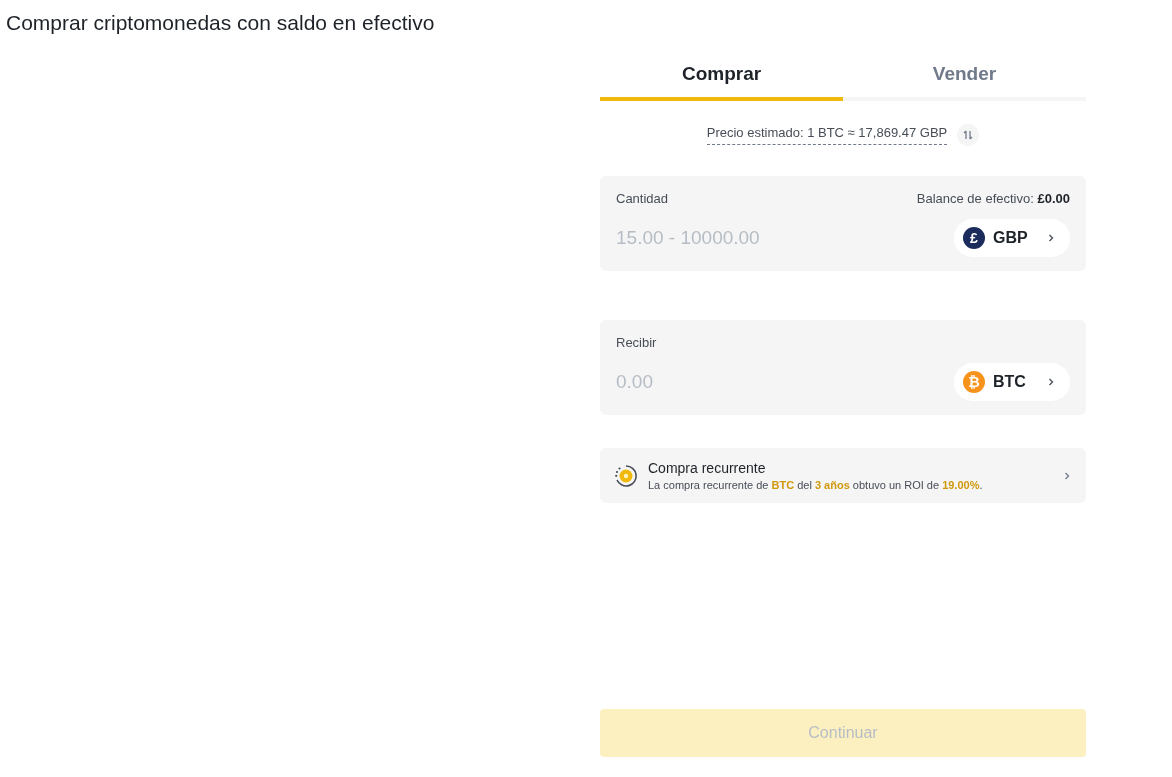 This screenshot has width=1172, height=777. Describe the element at coordinates (636, 343) in the screenshot. I see `receive-label: Recibir` at that location.